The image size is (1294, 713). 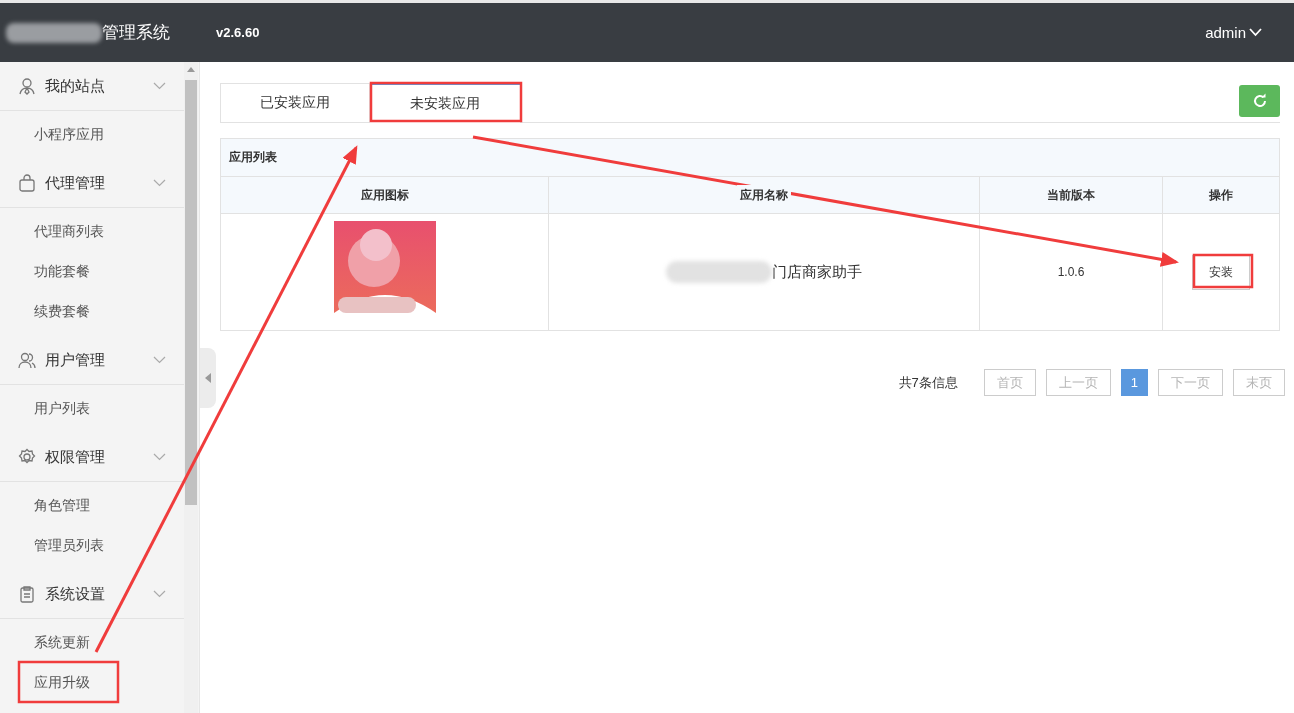 What do you see at coordinates (1071, 272) in the screenshot?
I see `version-cell: 1.0.6` at bounding box center [1071, 272].